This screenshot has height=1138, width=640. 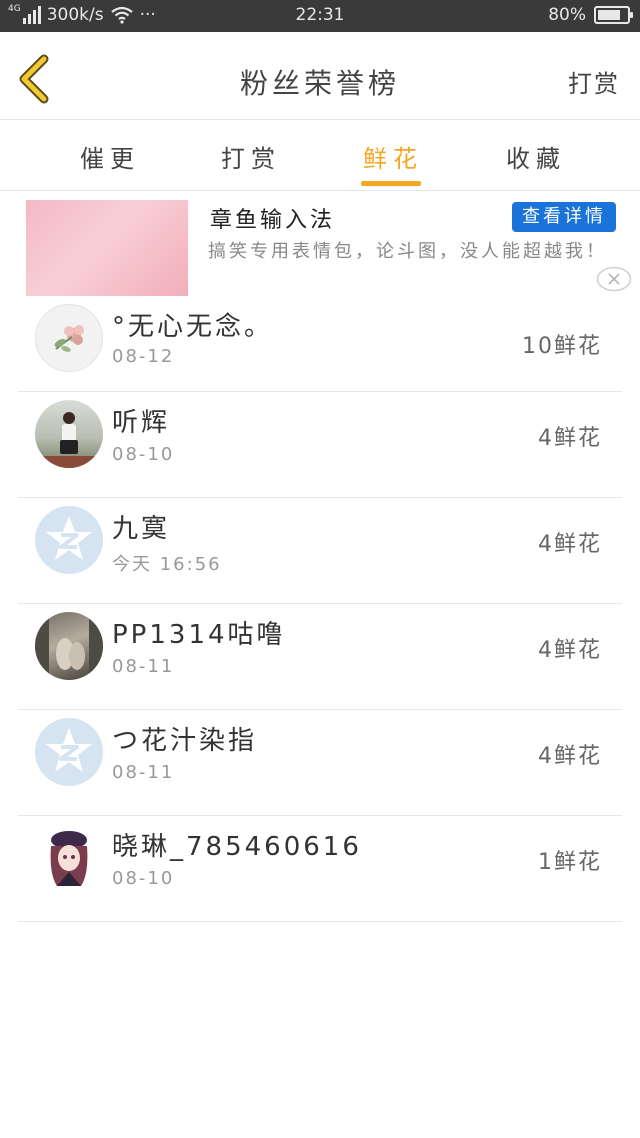 What do you see at coordinates (564, 217) in the screenshot?
I see `ad-details-button: 查看详情` at bounding box center [564, 217].